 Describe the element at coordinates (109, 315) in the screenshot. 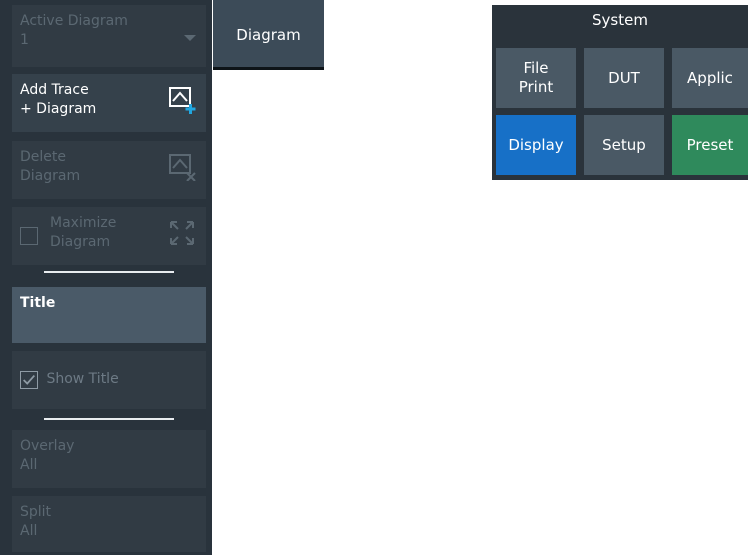

I see `title-button: Title` at that location.